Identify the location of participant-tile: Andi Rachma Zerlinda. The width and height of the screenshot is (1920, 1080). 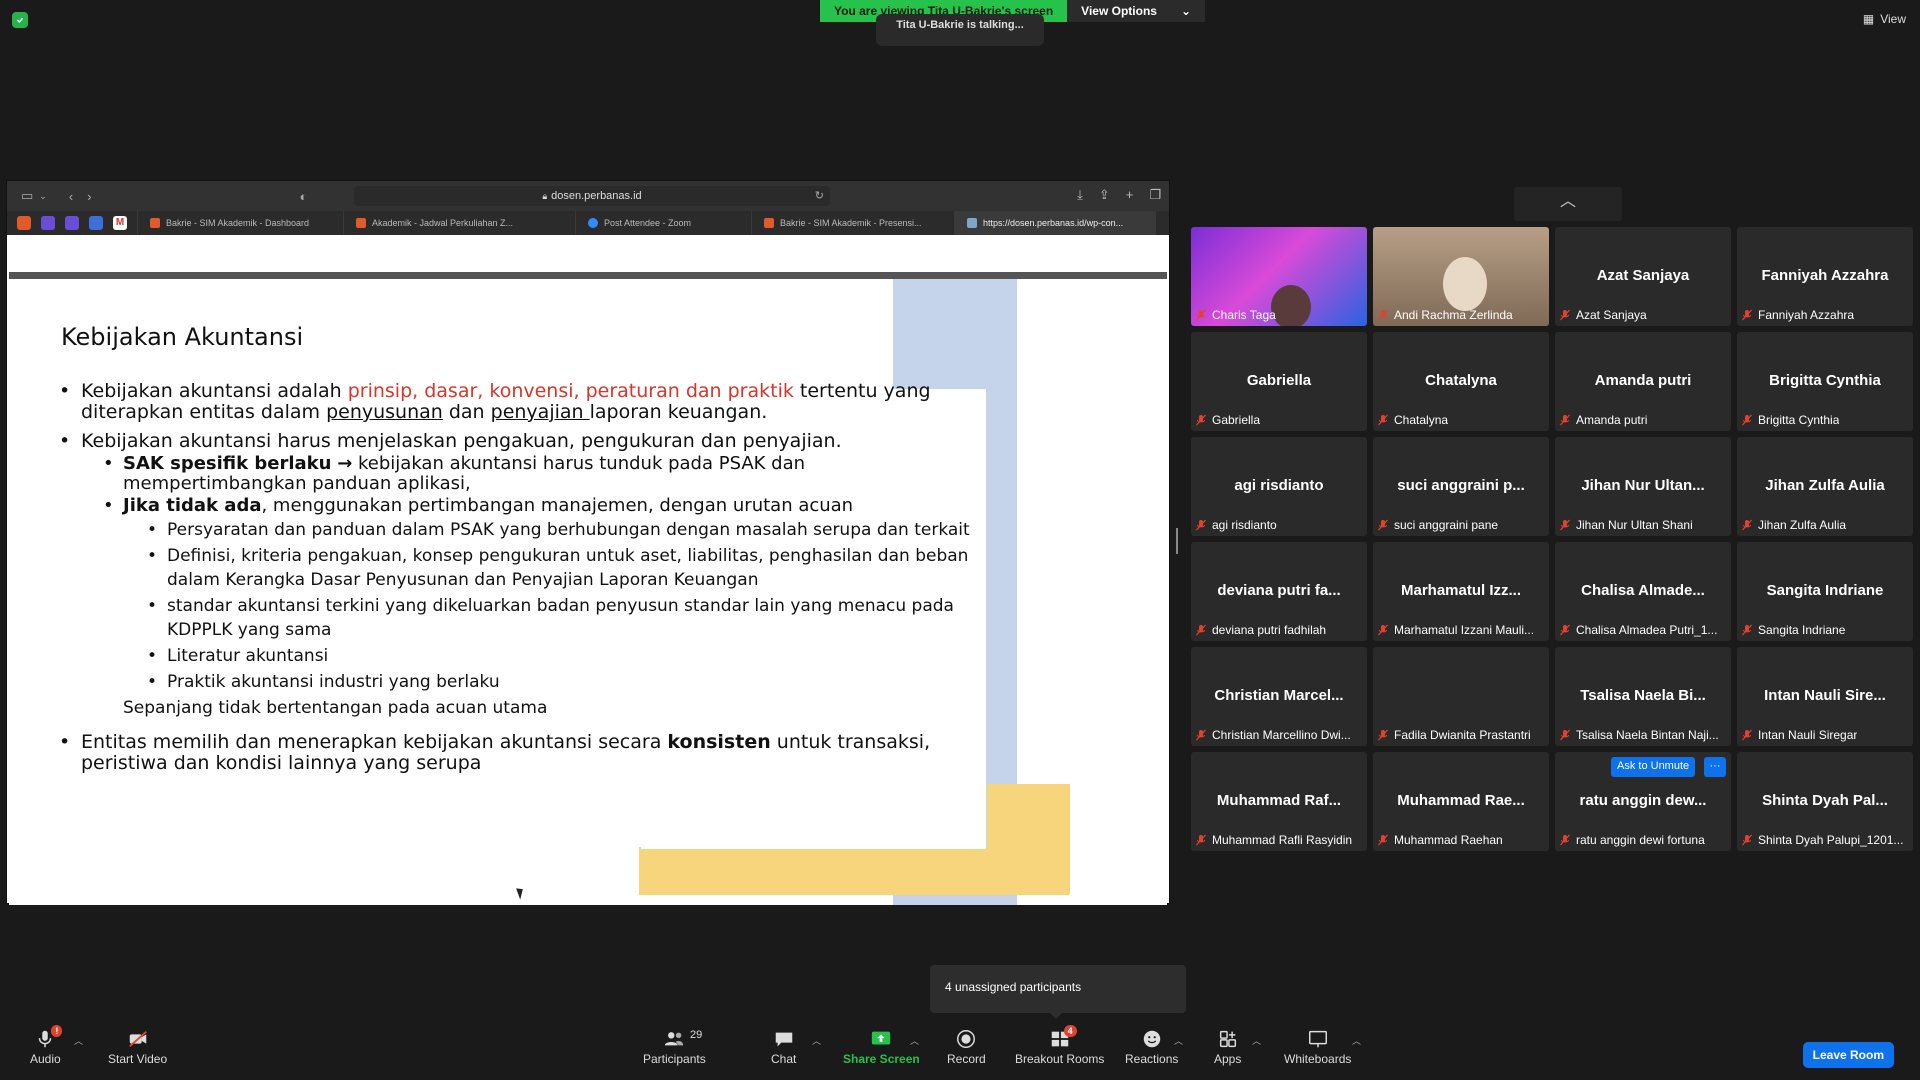
(1461, 276).